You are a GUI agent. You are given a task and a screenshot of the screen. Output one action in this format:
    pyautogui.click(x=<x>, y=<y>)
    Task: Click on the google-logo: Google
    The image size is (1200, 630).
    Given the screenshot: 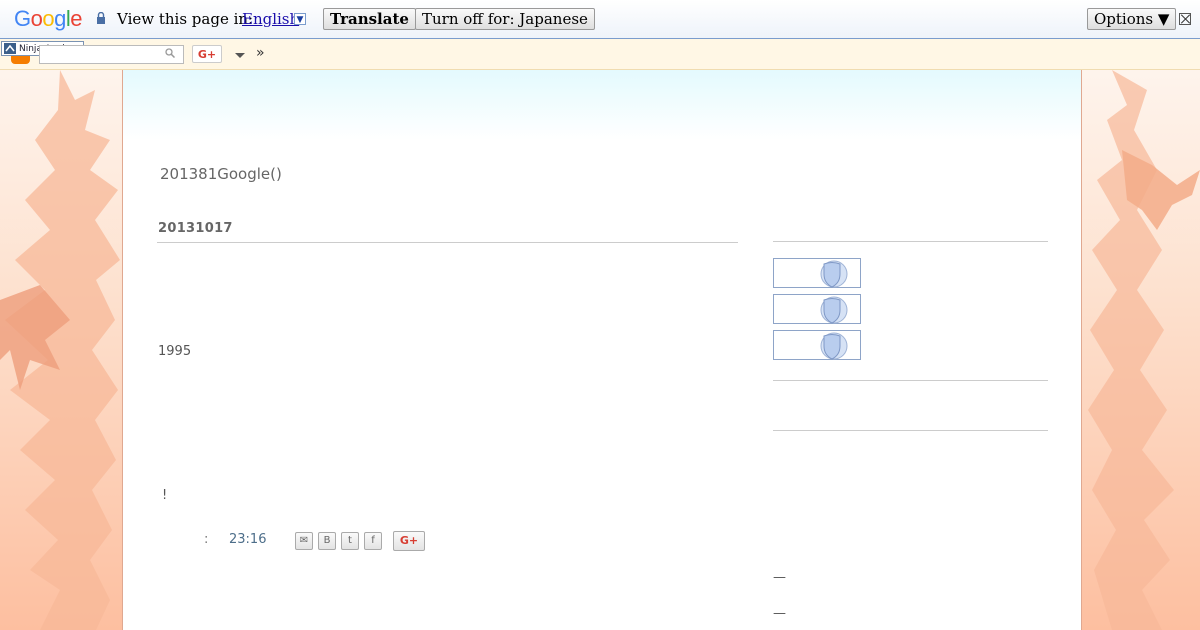 What is the action you would take?
    pyautogui.click(x=48, y=18)
    